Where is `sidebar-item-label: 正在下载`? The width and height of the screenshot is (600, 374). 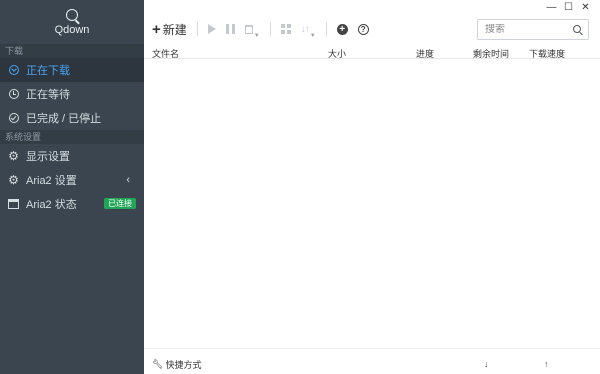
sidebar-item-label: 正在下载 is located at coordinates (48, 71).